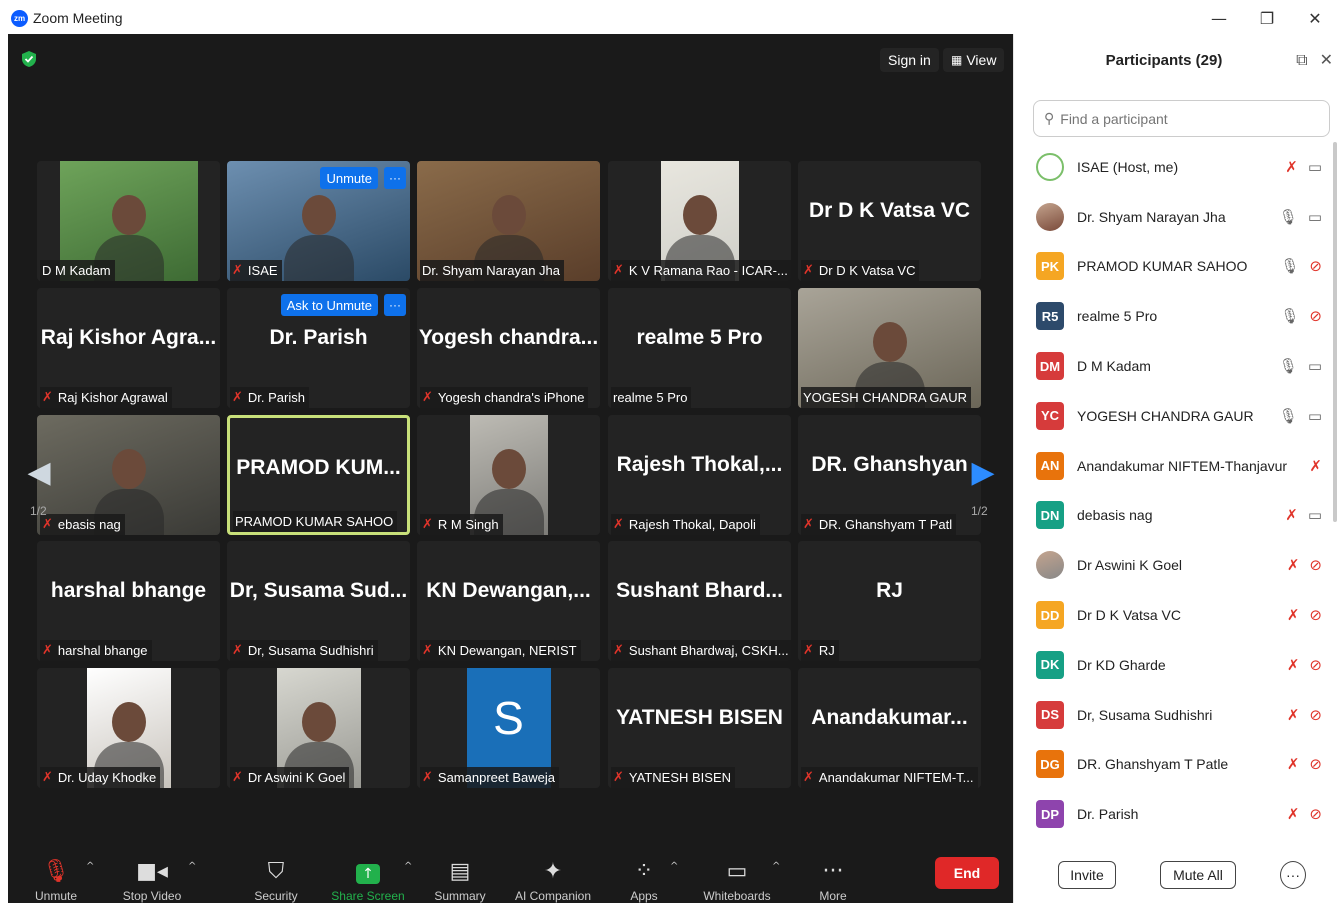 The height and width of the screenshot is (903, 1339). Describe the element at coordinates (408, 866) in the screenshot. I see `share-options-caret-icon: ^` at that location.